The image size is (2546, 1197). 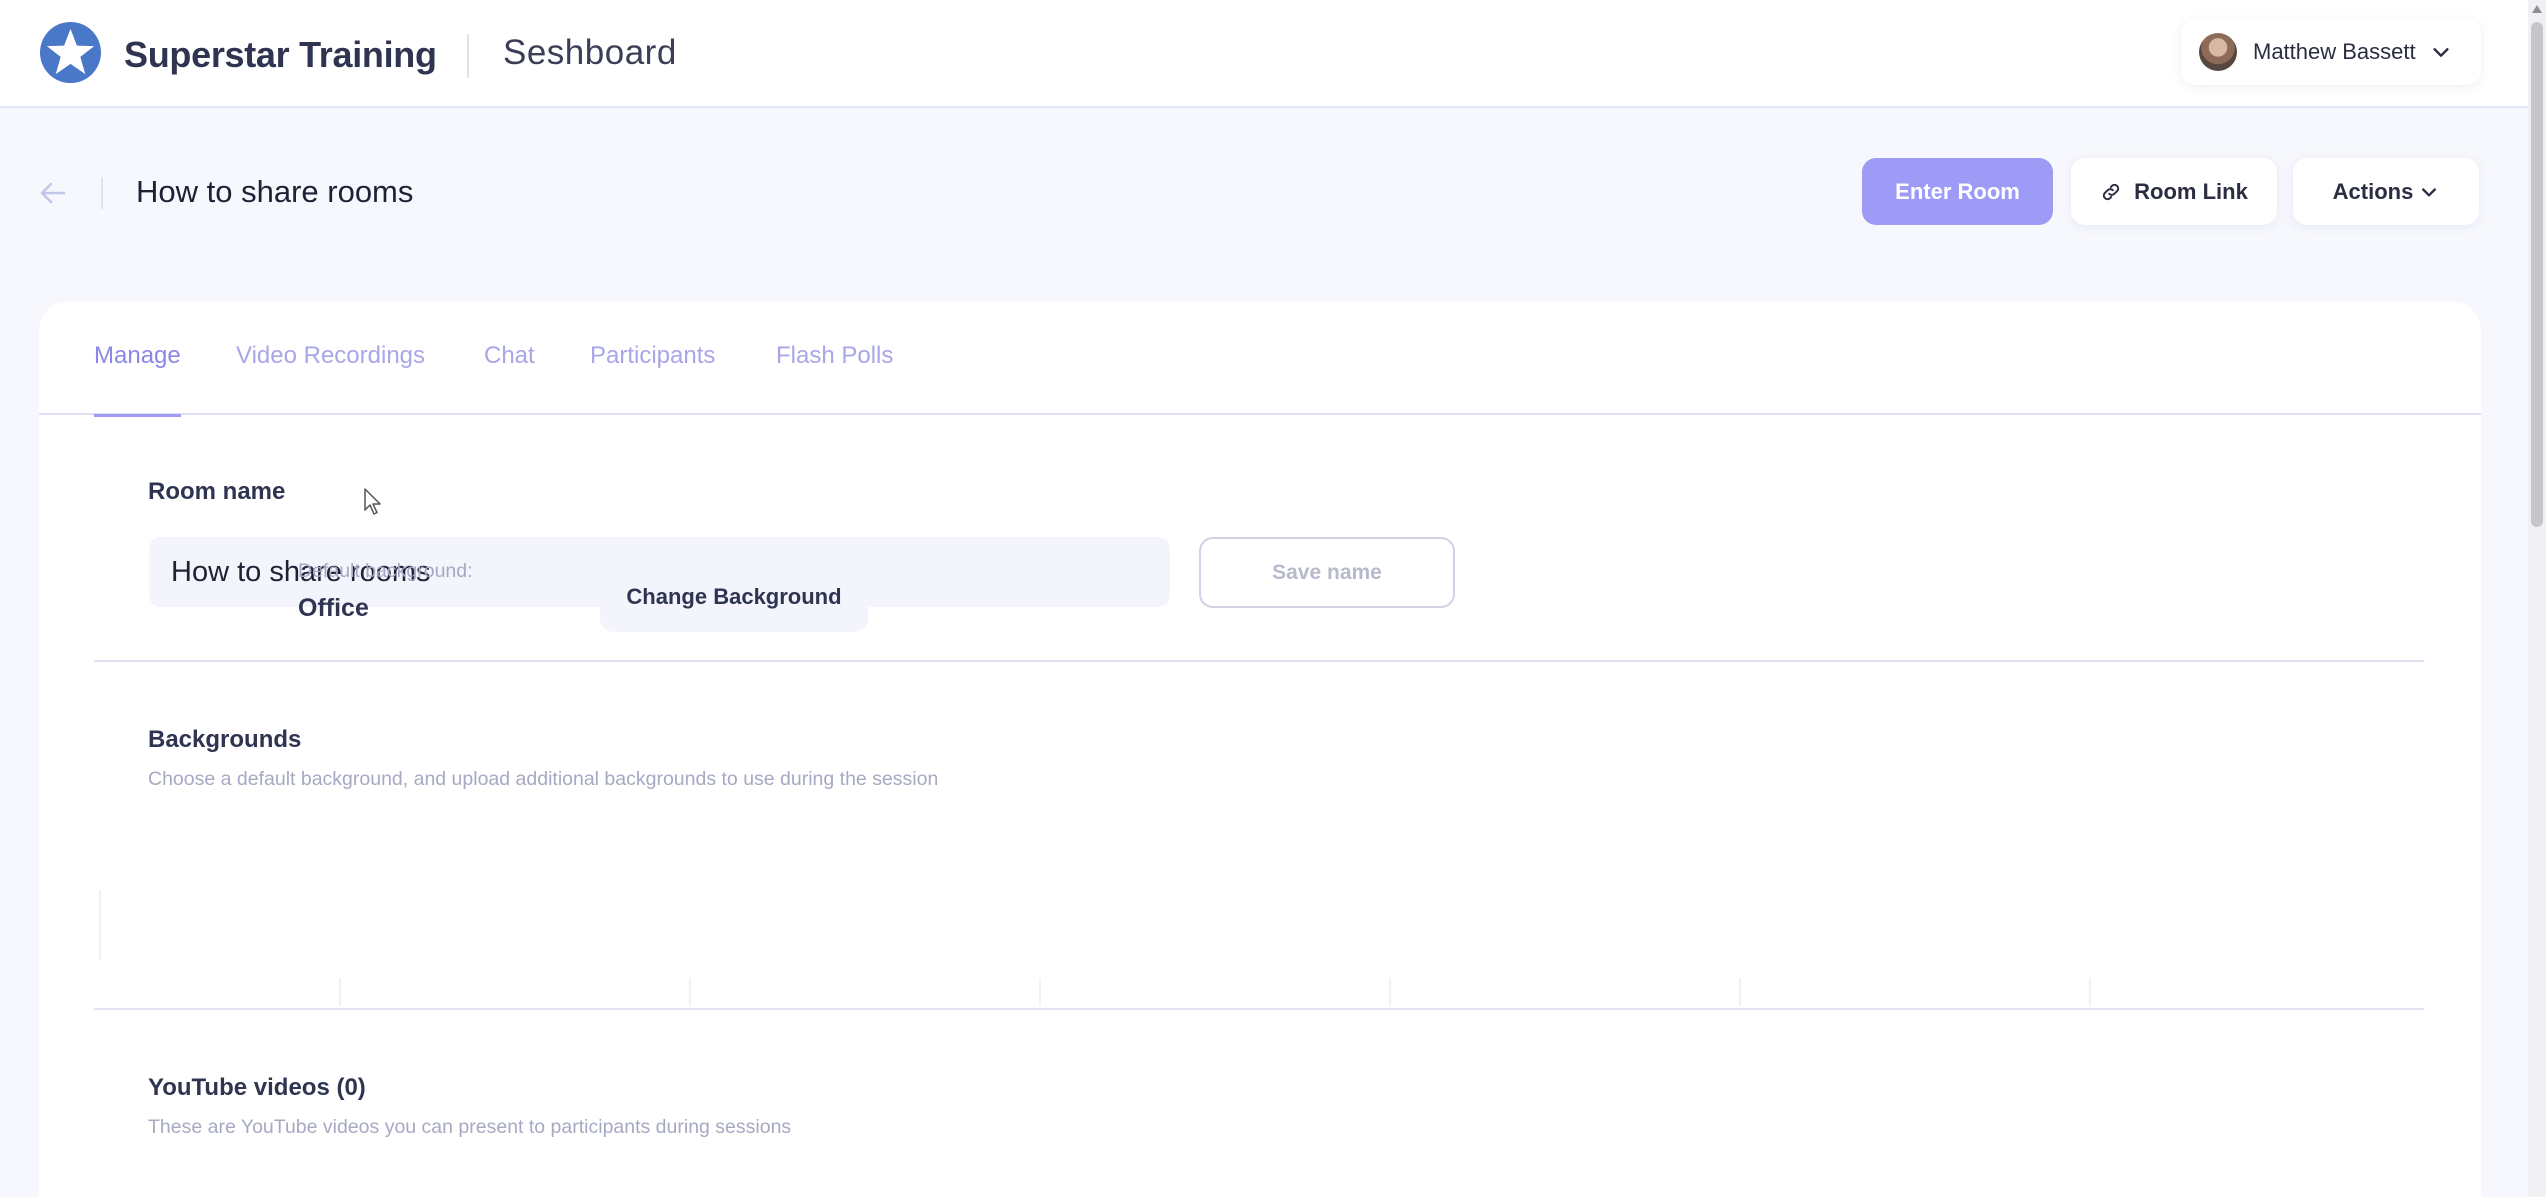 I want to click on star-logo-icon, so click(x=70, y=52).